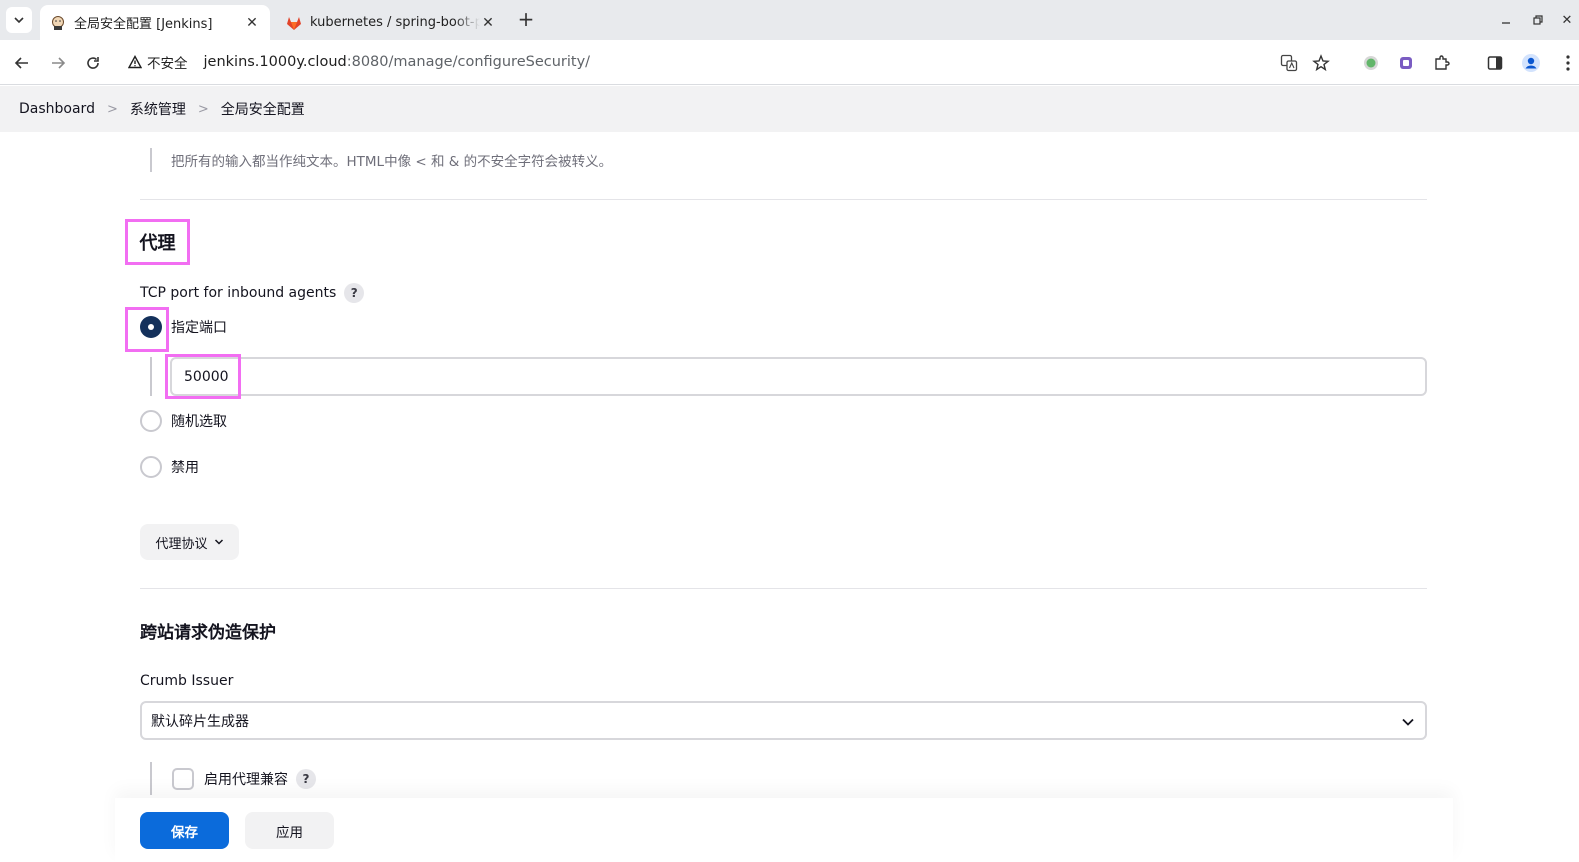 Image resolution: width=1579 pixels, height=862 pixels. What do you see at coordinates (1289, 63) in the screenshot?
I see `translate-icon` at bounding box center [1289, 63].